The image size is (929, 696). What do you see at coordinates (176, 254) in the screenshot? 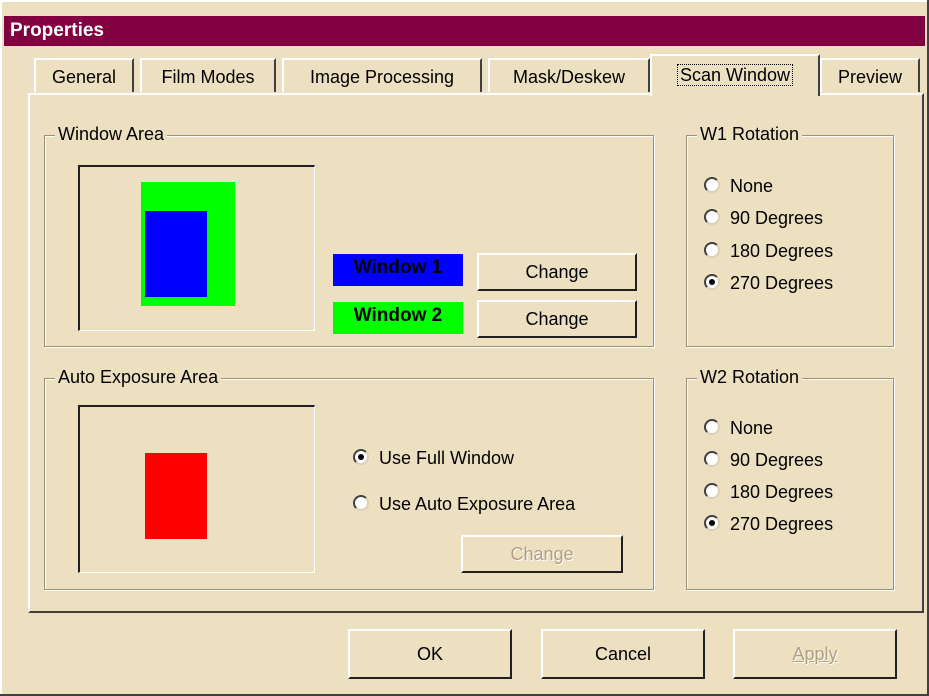
I see `window1-rect` at bounding box center [176, 254].